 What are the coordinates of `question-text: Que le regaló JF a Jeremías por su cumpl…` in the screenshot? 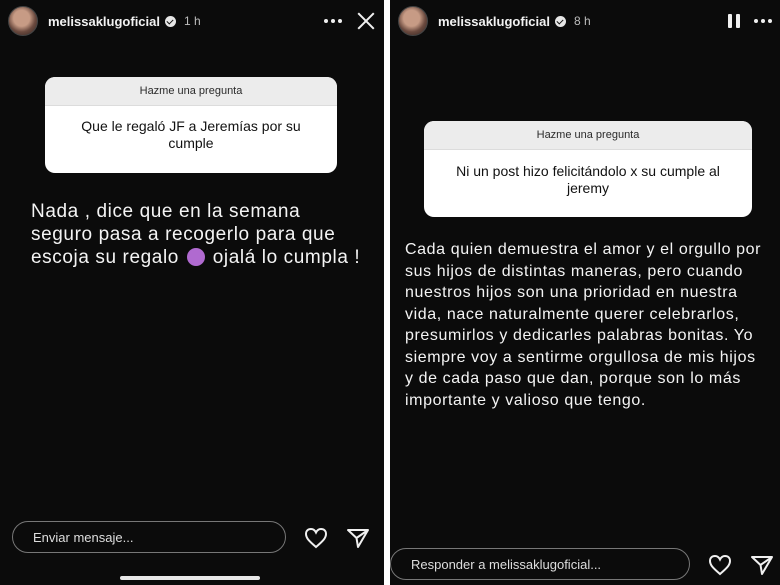 It's located at (191, 134).